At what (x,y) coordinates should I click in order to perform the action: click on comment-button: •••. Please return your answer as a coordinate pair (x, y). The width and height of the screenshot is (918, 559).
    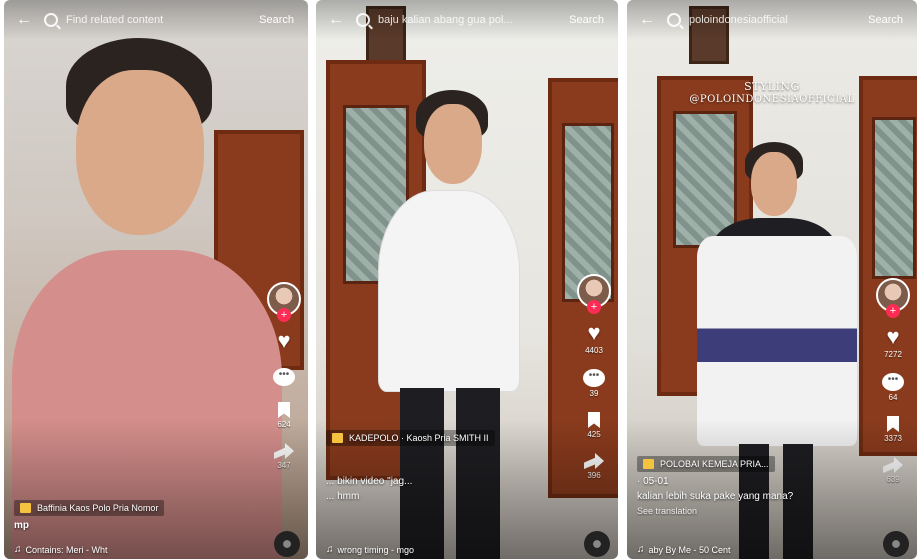
    Looking at the image, I should click on (284, 378).